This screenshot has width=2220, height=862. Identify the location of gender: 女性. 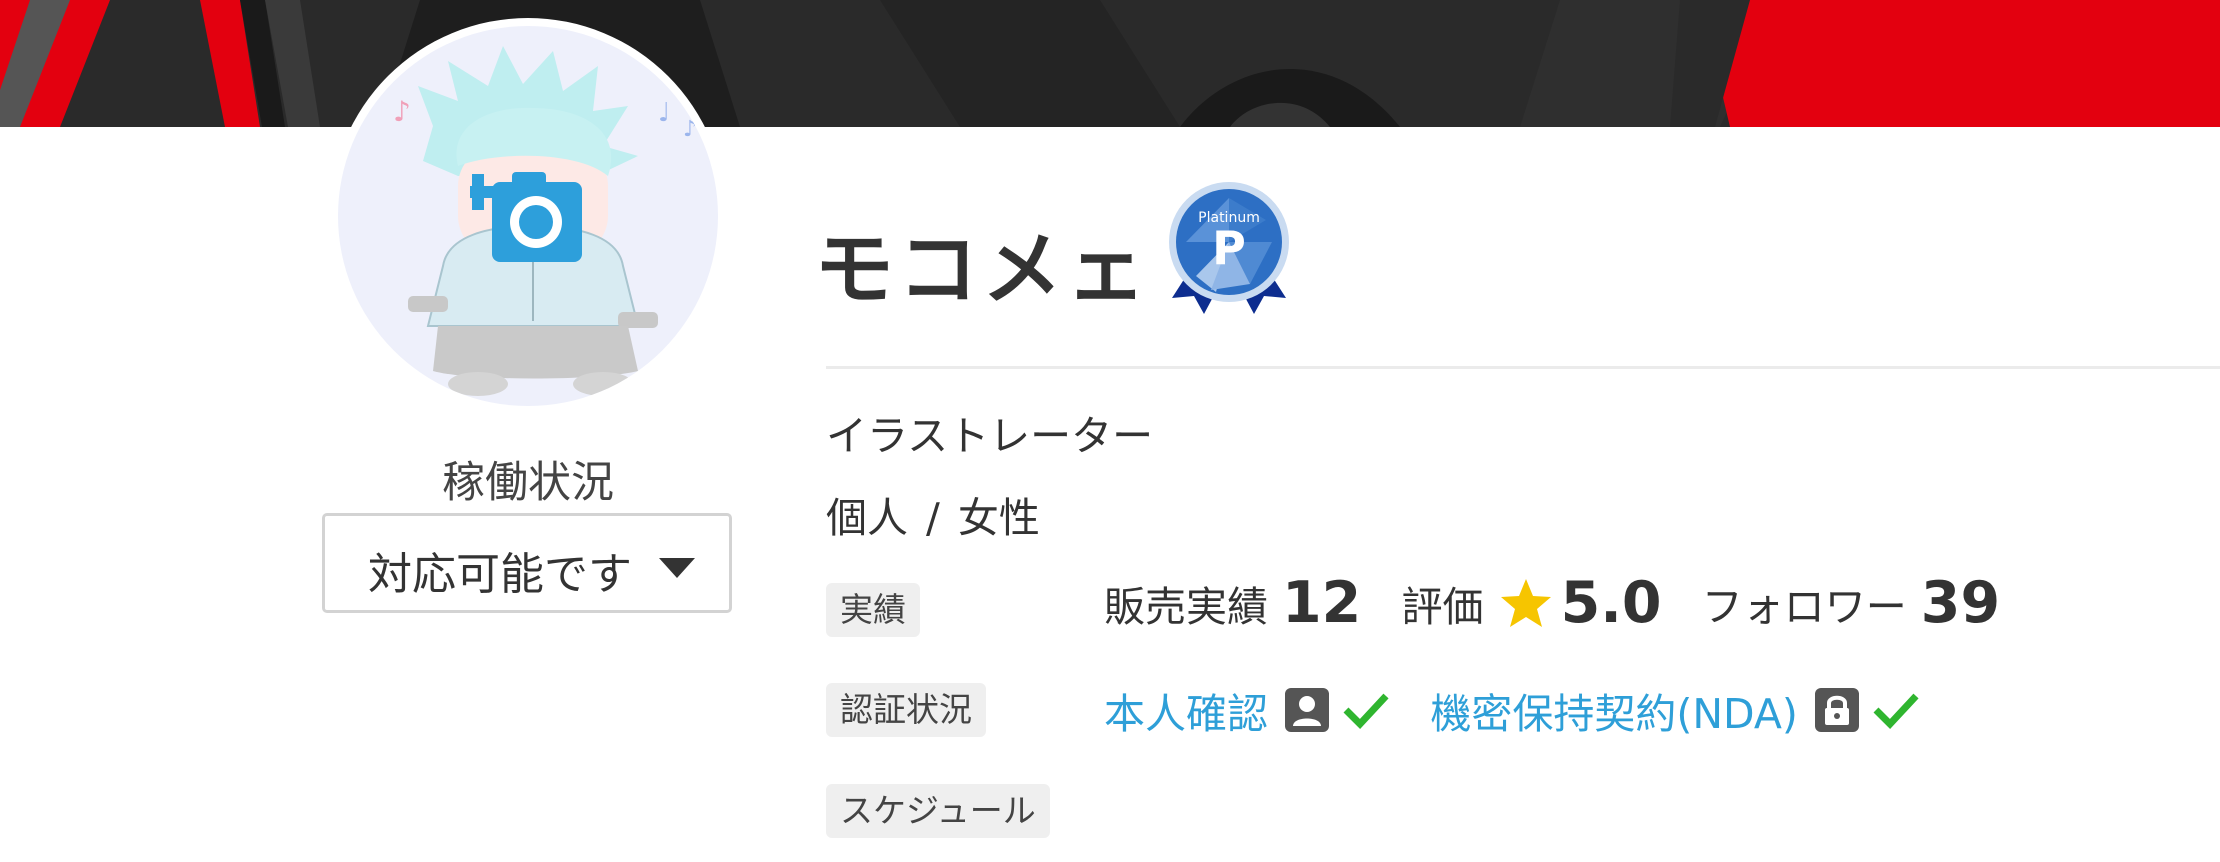
(998, 518).